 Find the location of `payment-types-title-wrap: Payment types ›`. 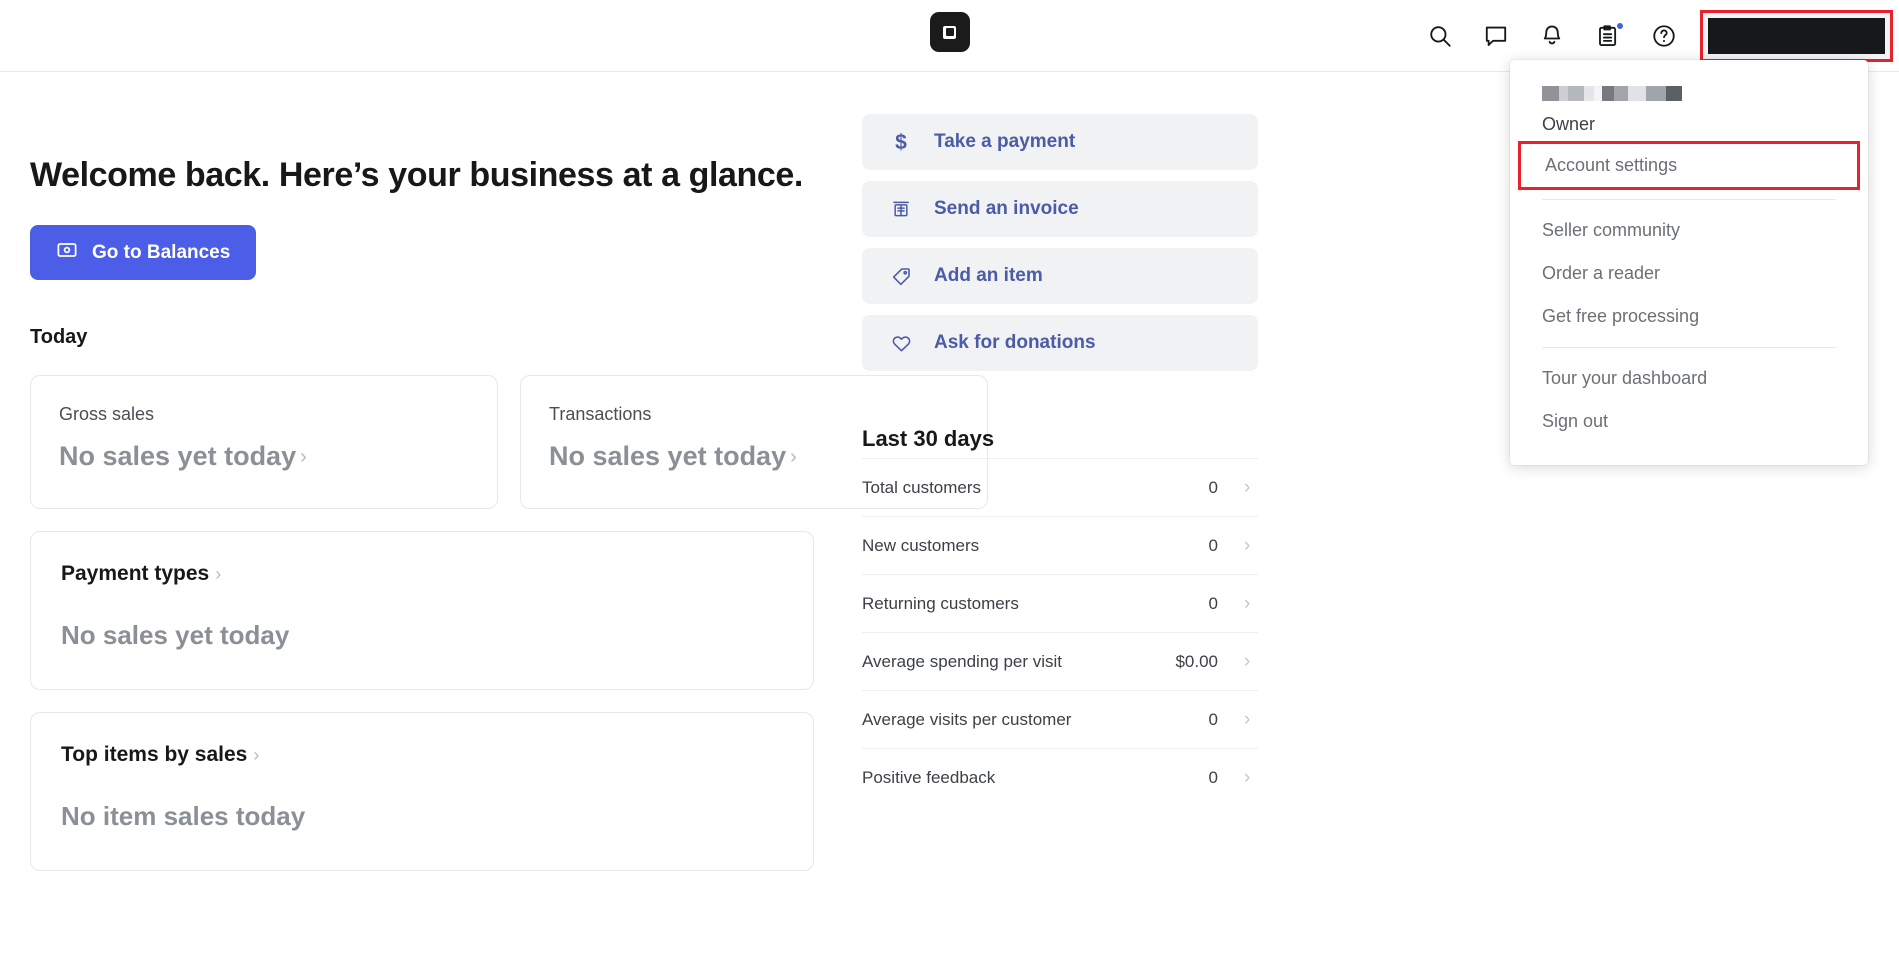

payment-types-title-wrap: Payment types › is located at coordinates (422, 574).